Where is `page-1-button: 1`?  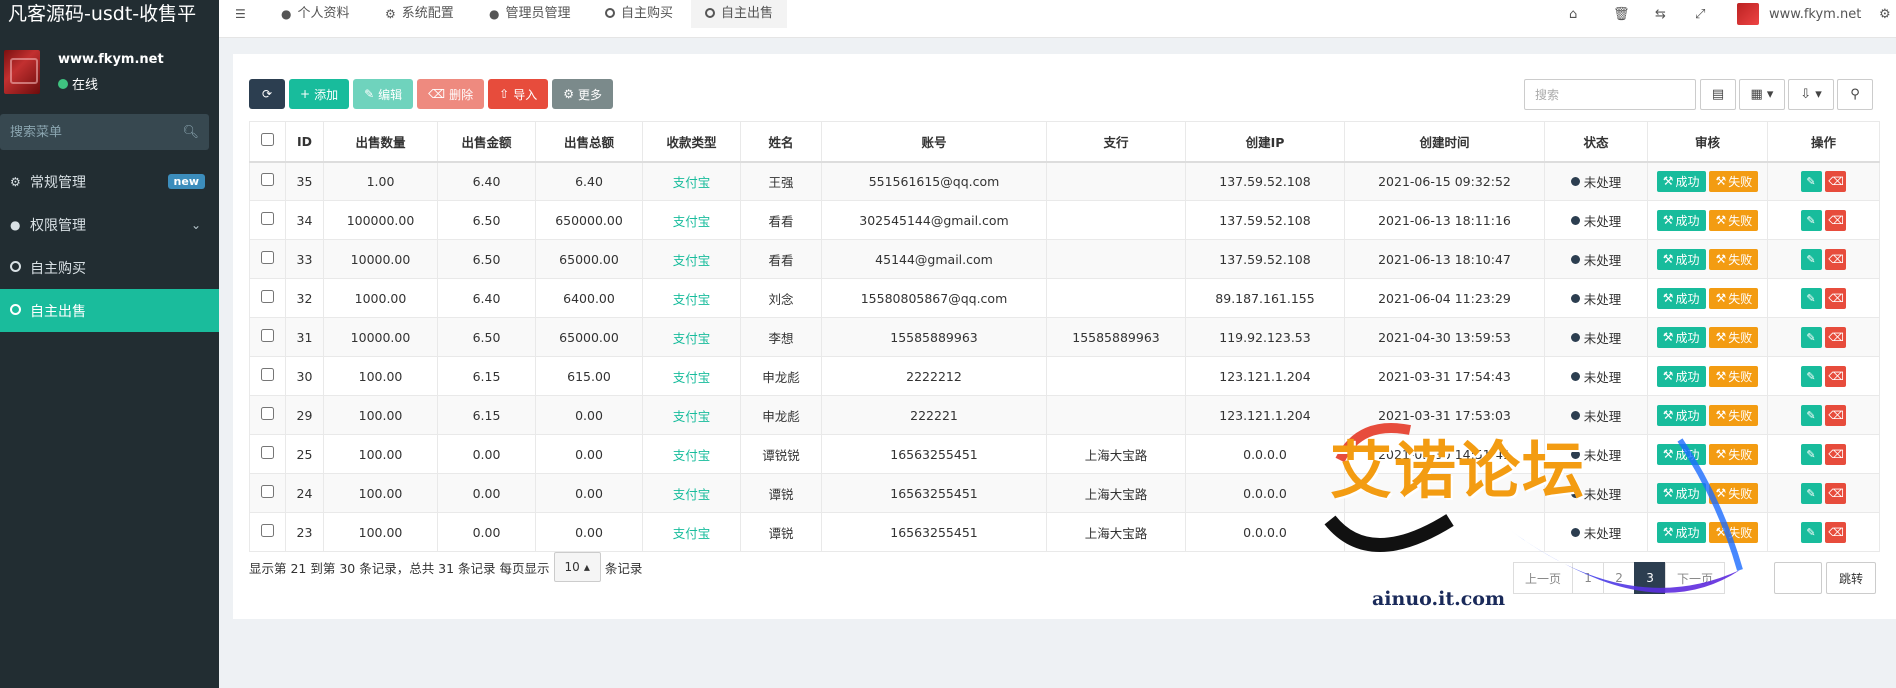 page-1-button: 1 is located at coordinates (1588, 578).